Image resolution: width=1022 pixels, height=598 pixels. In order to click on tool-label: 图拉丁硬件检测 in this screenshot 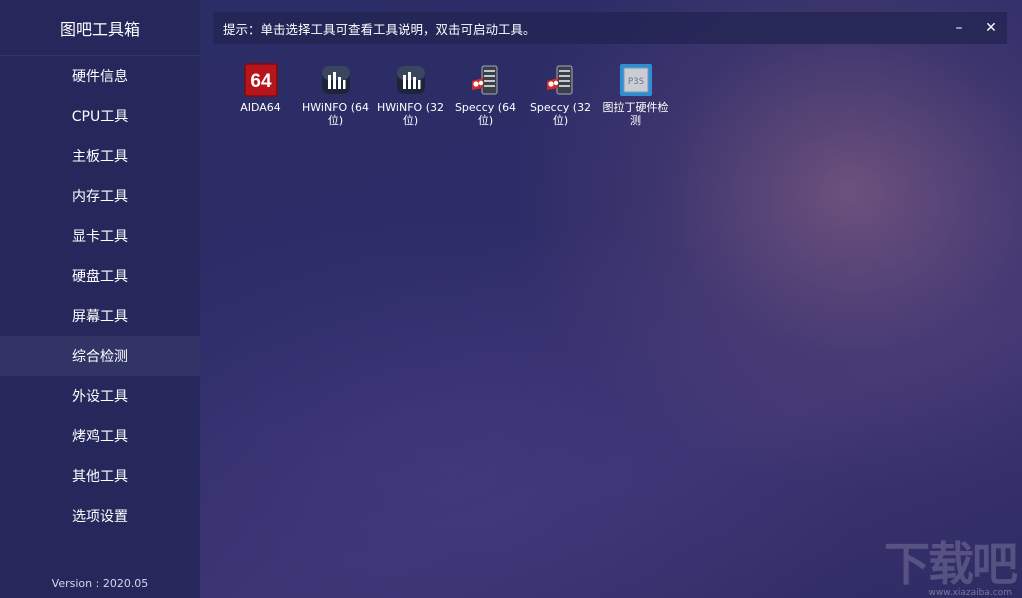, I will do `click(635, 114)`.